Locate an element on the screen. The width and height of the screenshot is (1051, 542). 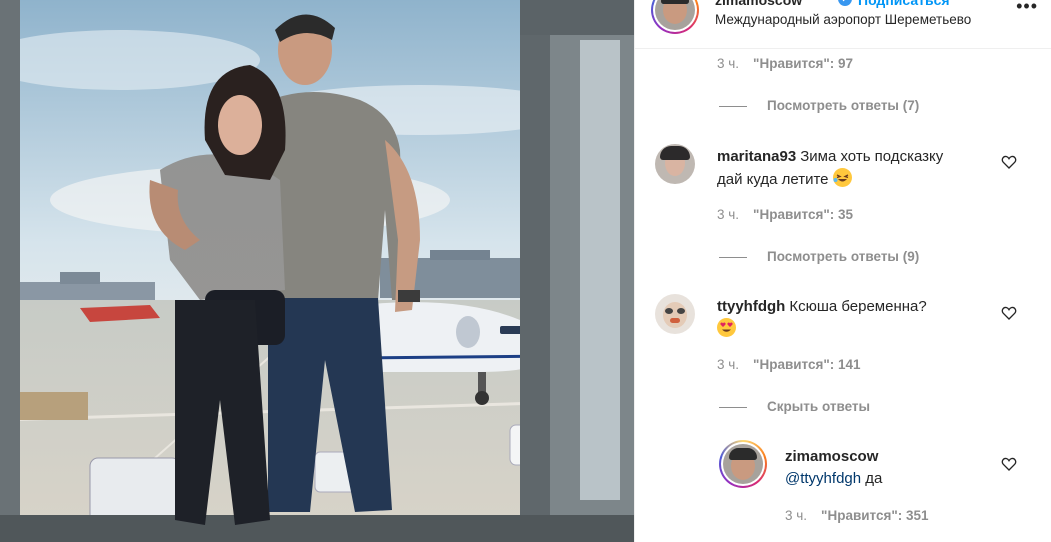
comment-text: Ксюша беременна? is located at coordinates (858, 306).